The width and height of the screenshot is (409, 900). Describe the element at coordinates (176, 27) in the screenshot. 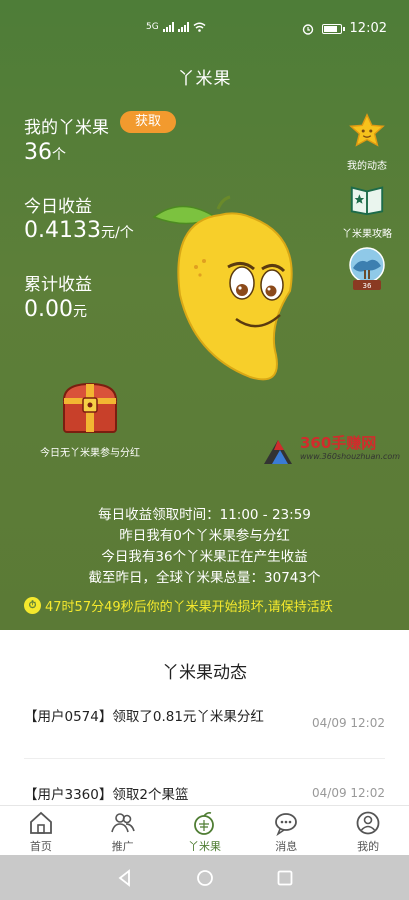

I see `status-icons-left: 5G` at that location.